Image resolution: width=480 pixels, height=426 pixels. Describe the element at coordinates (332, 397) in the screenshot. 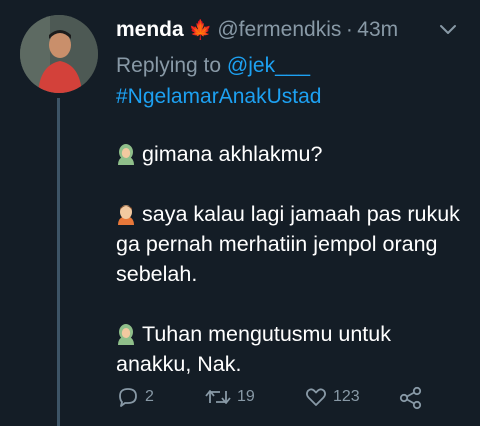

I see `like-button: 123` at that location.